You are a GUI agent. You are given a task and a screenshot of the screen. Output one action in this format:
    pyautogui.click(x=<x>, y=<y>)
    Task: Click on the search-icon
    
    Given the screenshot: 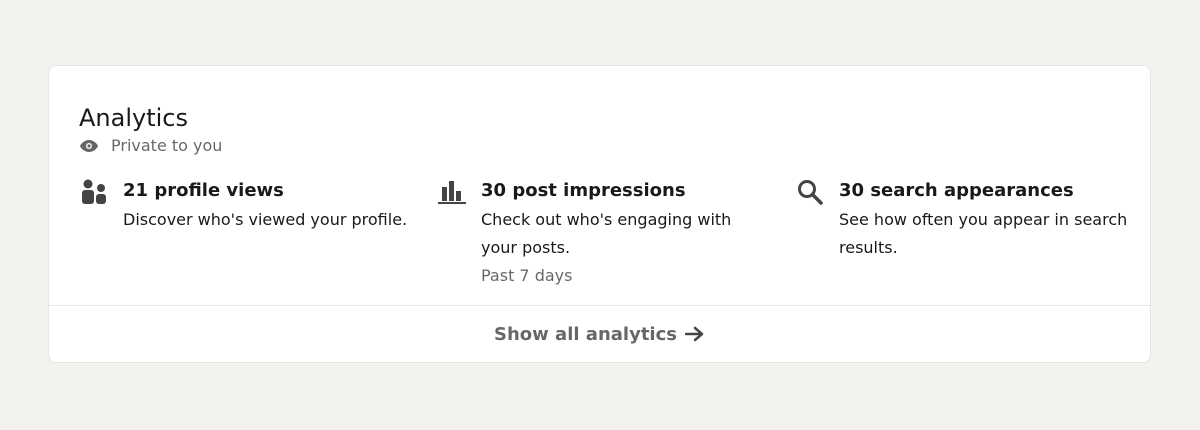 What is the action you would take?
    pyautogui.click(x=810, y=192)
    